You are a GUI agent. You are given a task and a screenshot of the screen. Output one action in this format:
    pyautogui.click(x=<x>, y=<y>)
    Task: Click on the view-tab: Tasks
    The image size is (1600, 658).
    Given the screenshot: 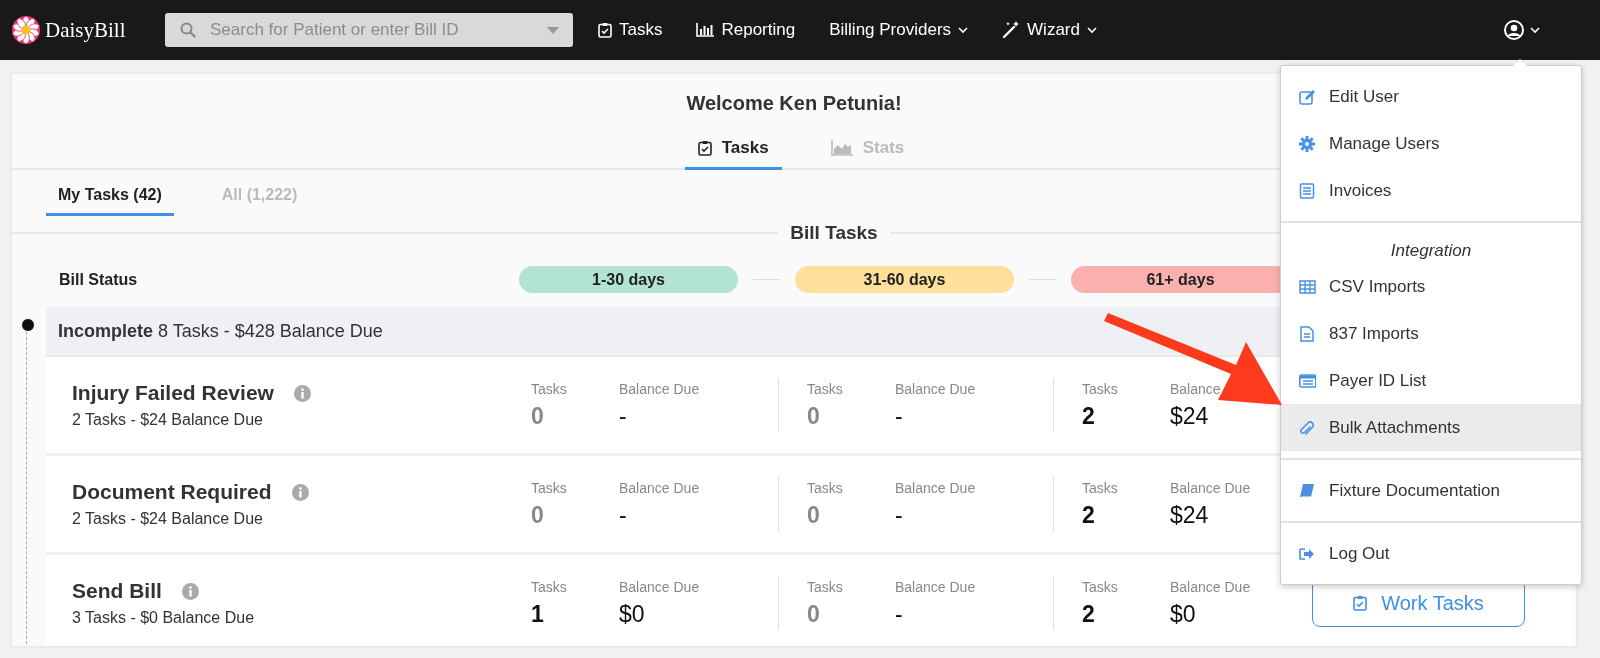 What is the action you would take?
    pyautogui.click(x=733, y=151)
    